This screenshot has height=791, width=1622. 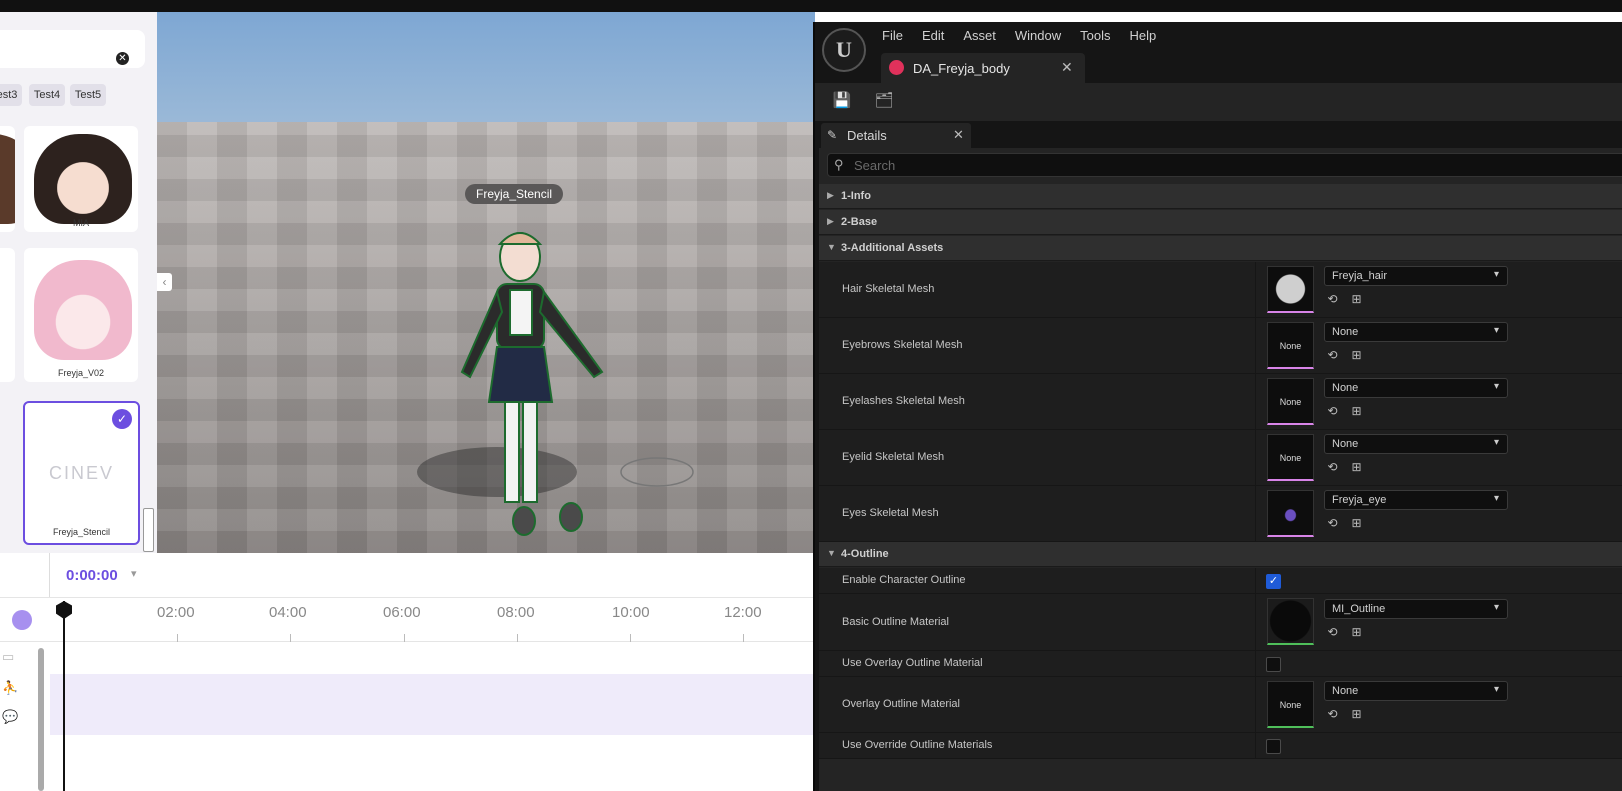 I want to click on tag-test5: Test5, so click(x=88, y=95).